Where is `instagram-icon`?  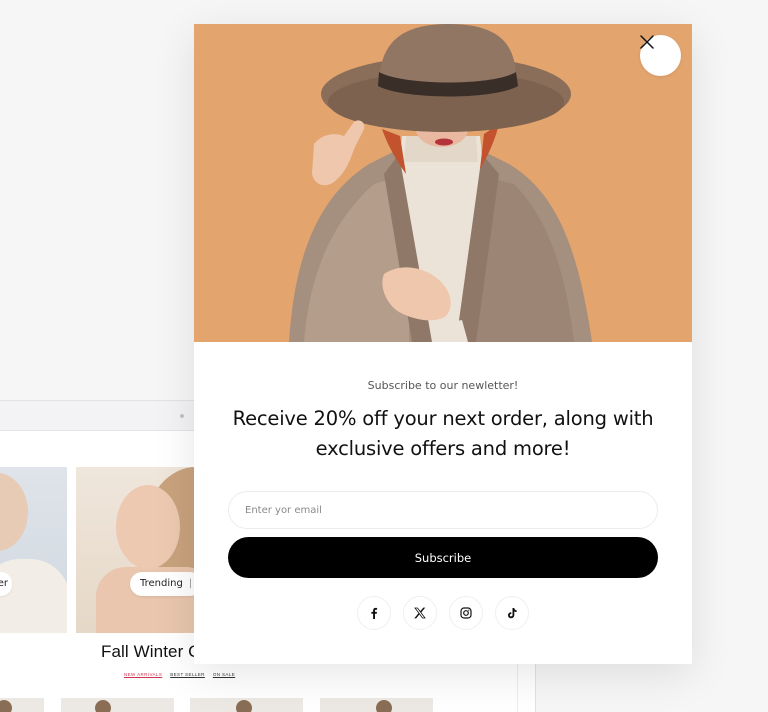
instagram-icon is located at coordinates (466, 613).